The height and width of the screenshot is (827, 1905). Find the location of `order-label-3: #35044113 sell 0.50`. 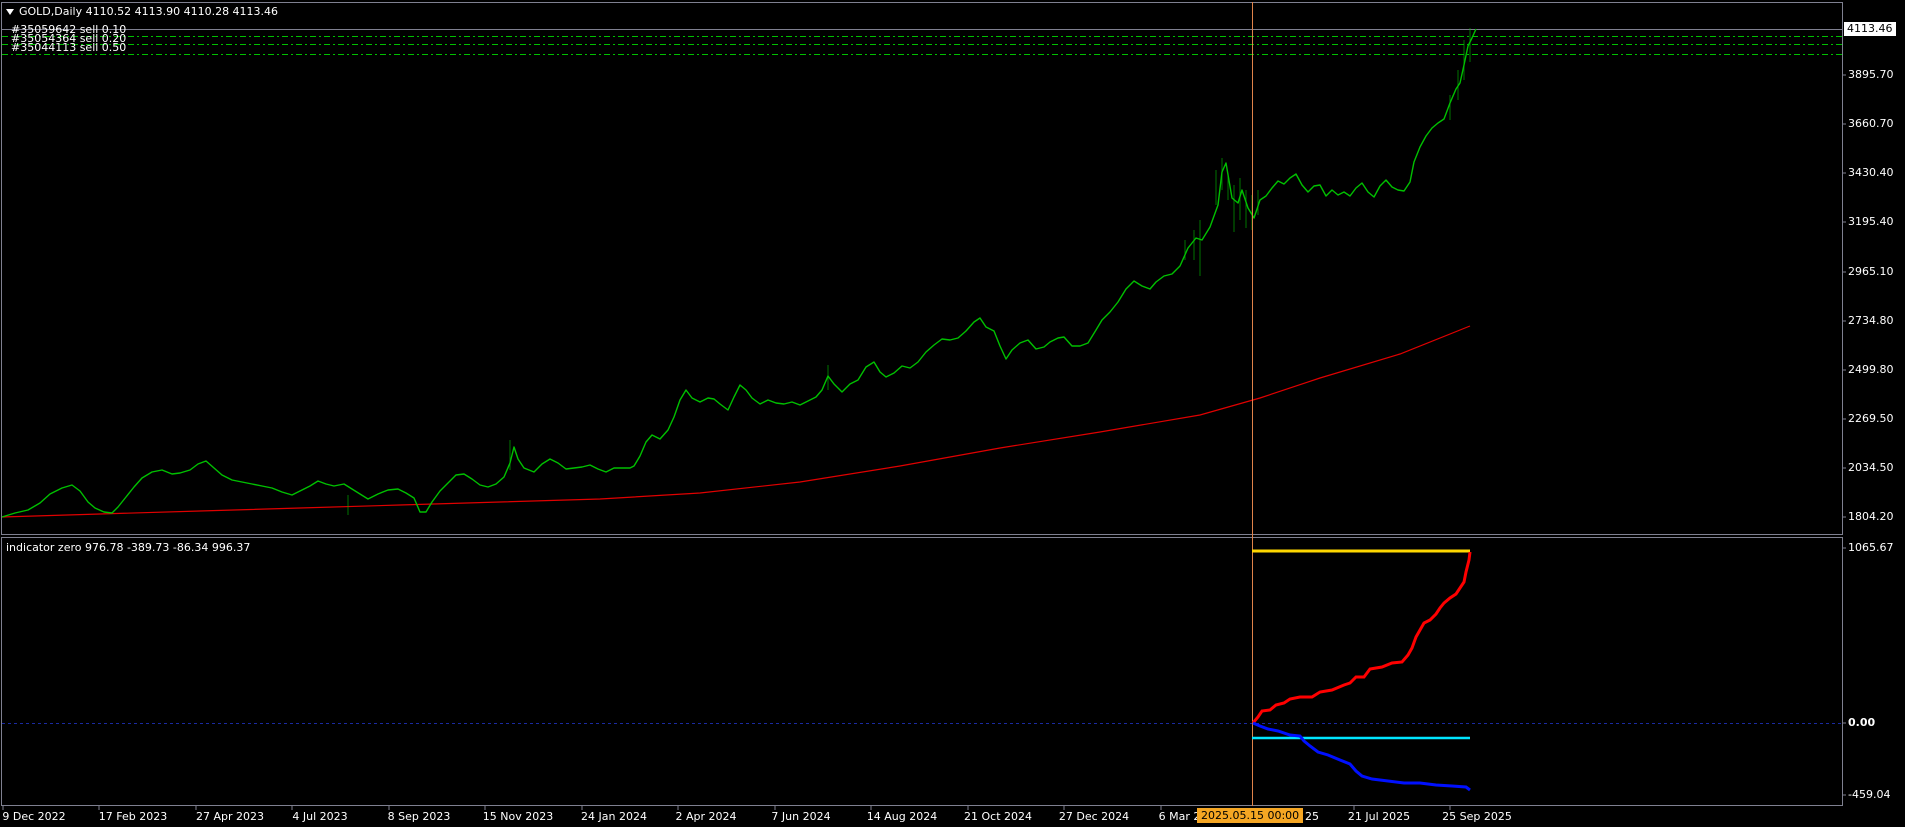

order-label-3: #35044113 sell 0.50 is located at coordinates (68, 47).